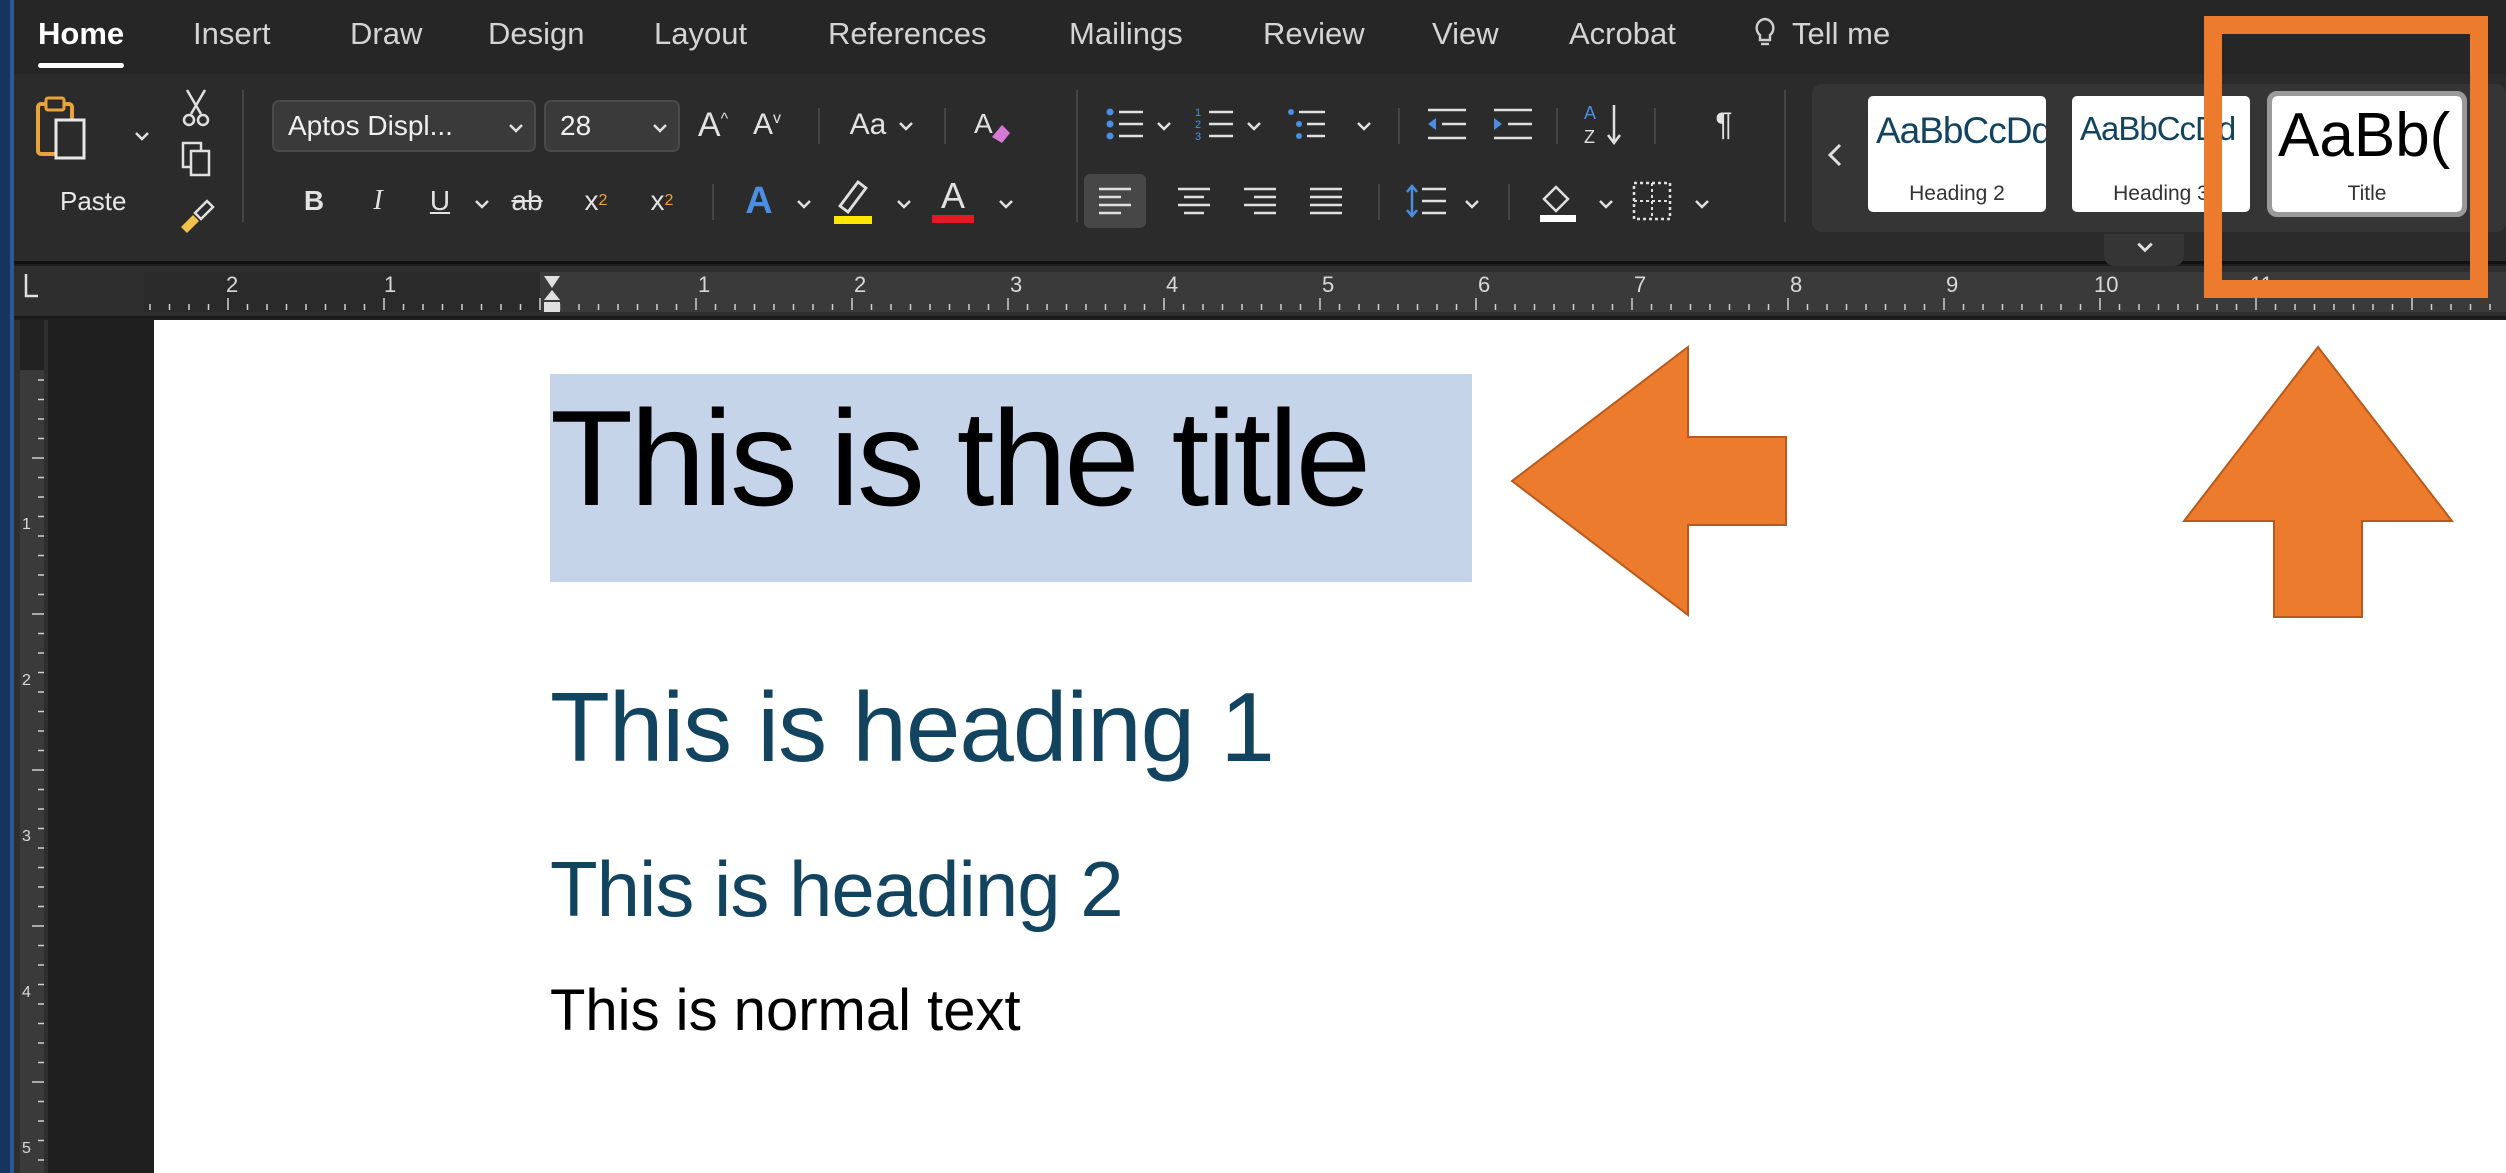 Image resolution: width=2506 pixels, height=1173 pixels. I want to click on sort-button: A Z, so click(1605, 124).